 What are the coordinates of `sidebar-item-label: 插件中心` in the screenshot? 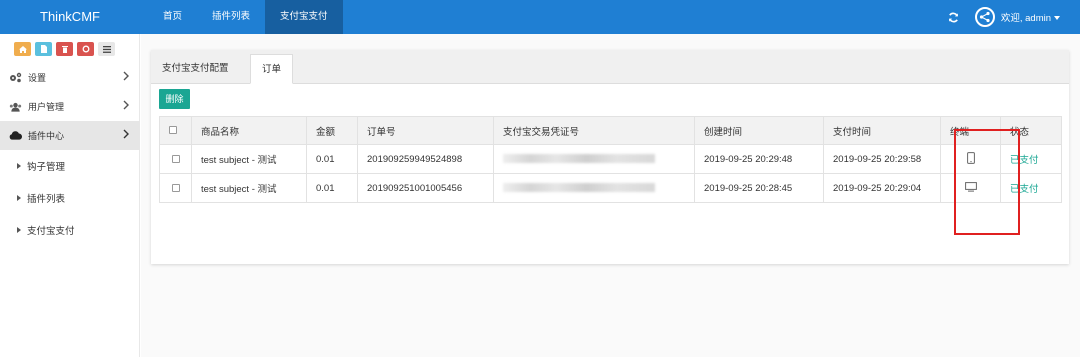 It's located at (46, 136).